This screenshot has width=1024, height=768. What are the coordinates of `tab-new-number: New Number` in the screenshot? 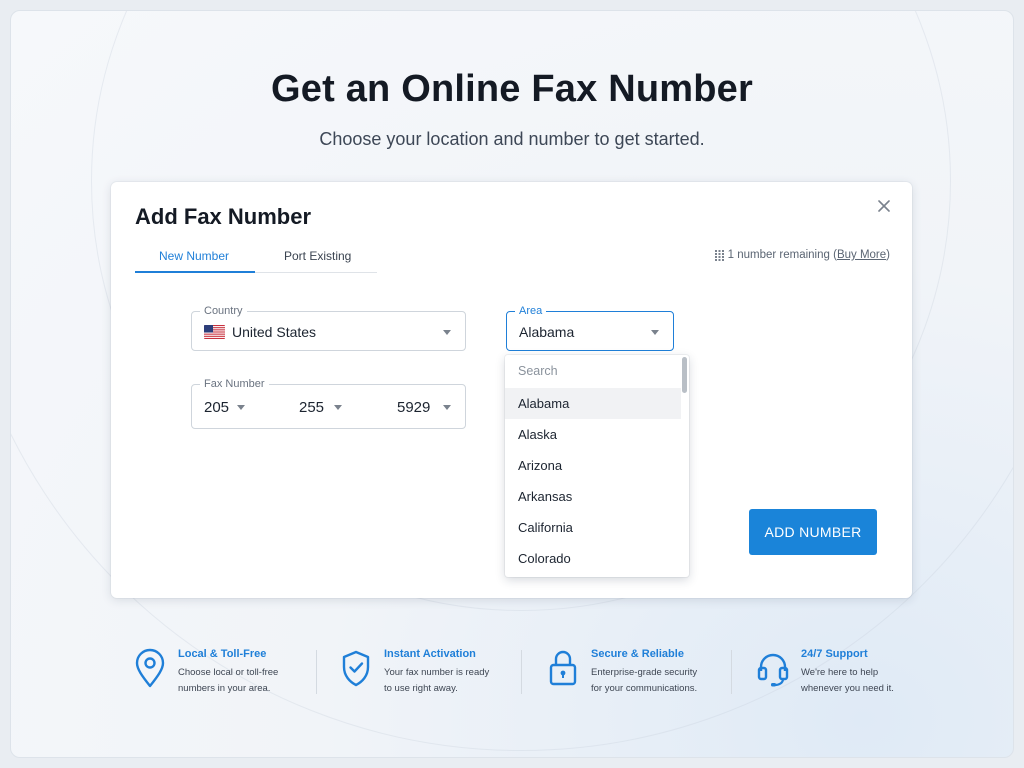 It's located at (194, 256).